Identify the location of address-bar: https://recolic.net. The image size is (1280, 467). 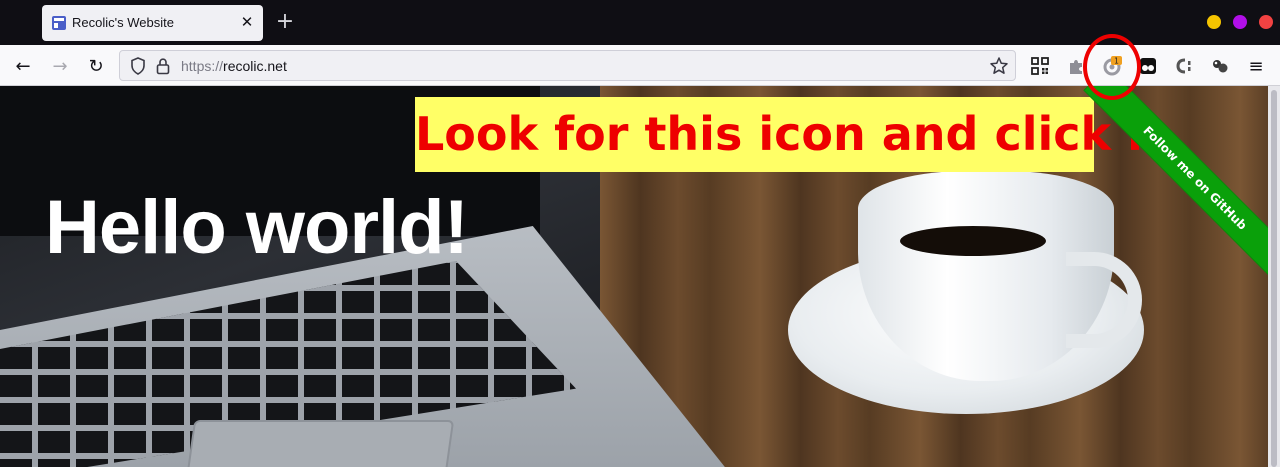
(567, 65).